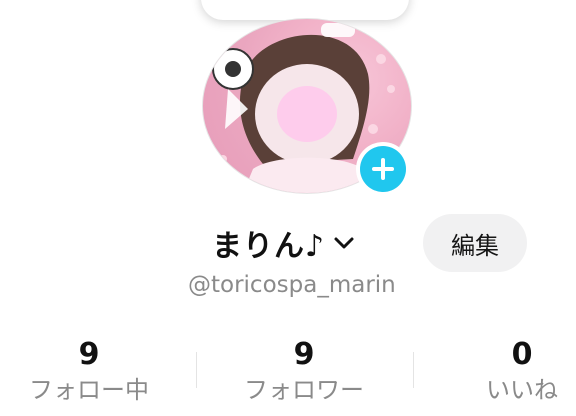  Describe the element at coordinates (89, 354) in the screenshot. I see `following-count: 9` at that location.